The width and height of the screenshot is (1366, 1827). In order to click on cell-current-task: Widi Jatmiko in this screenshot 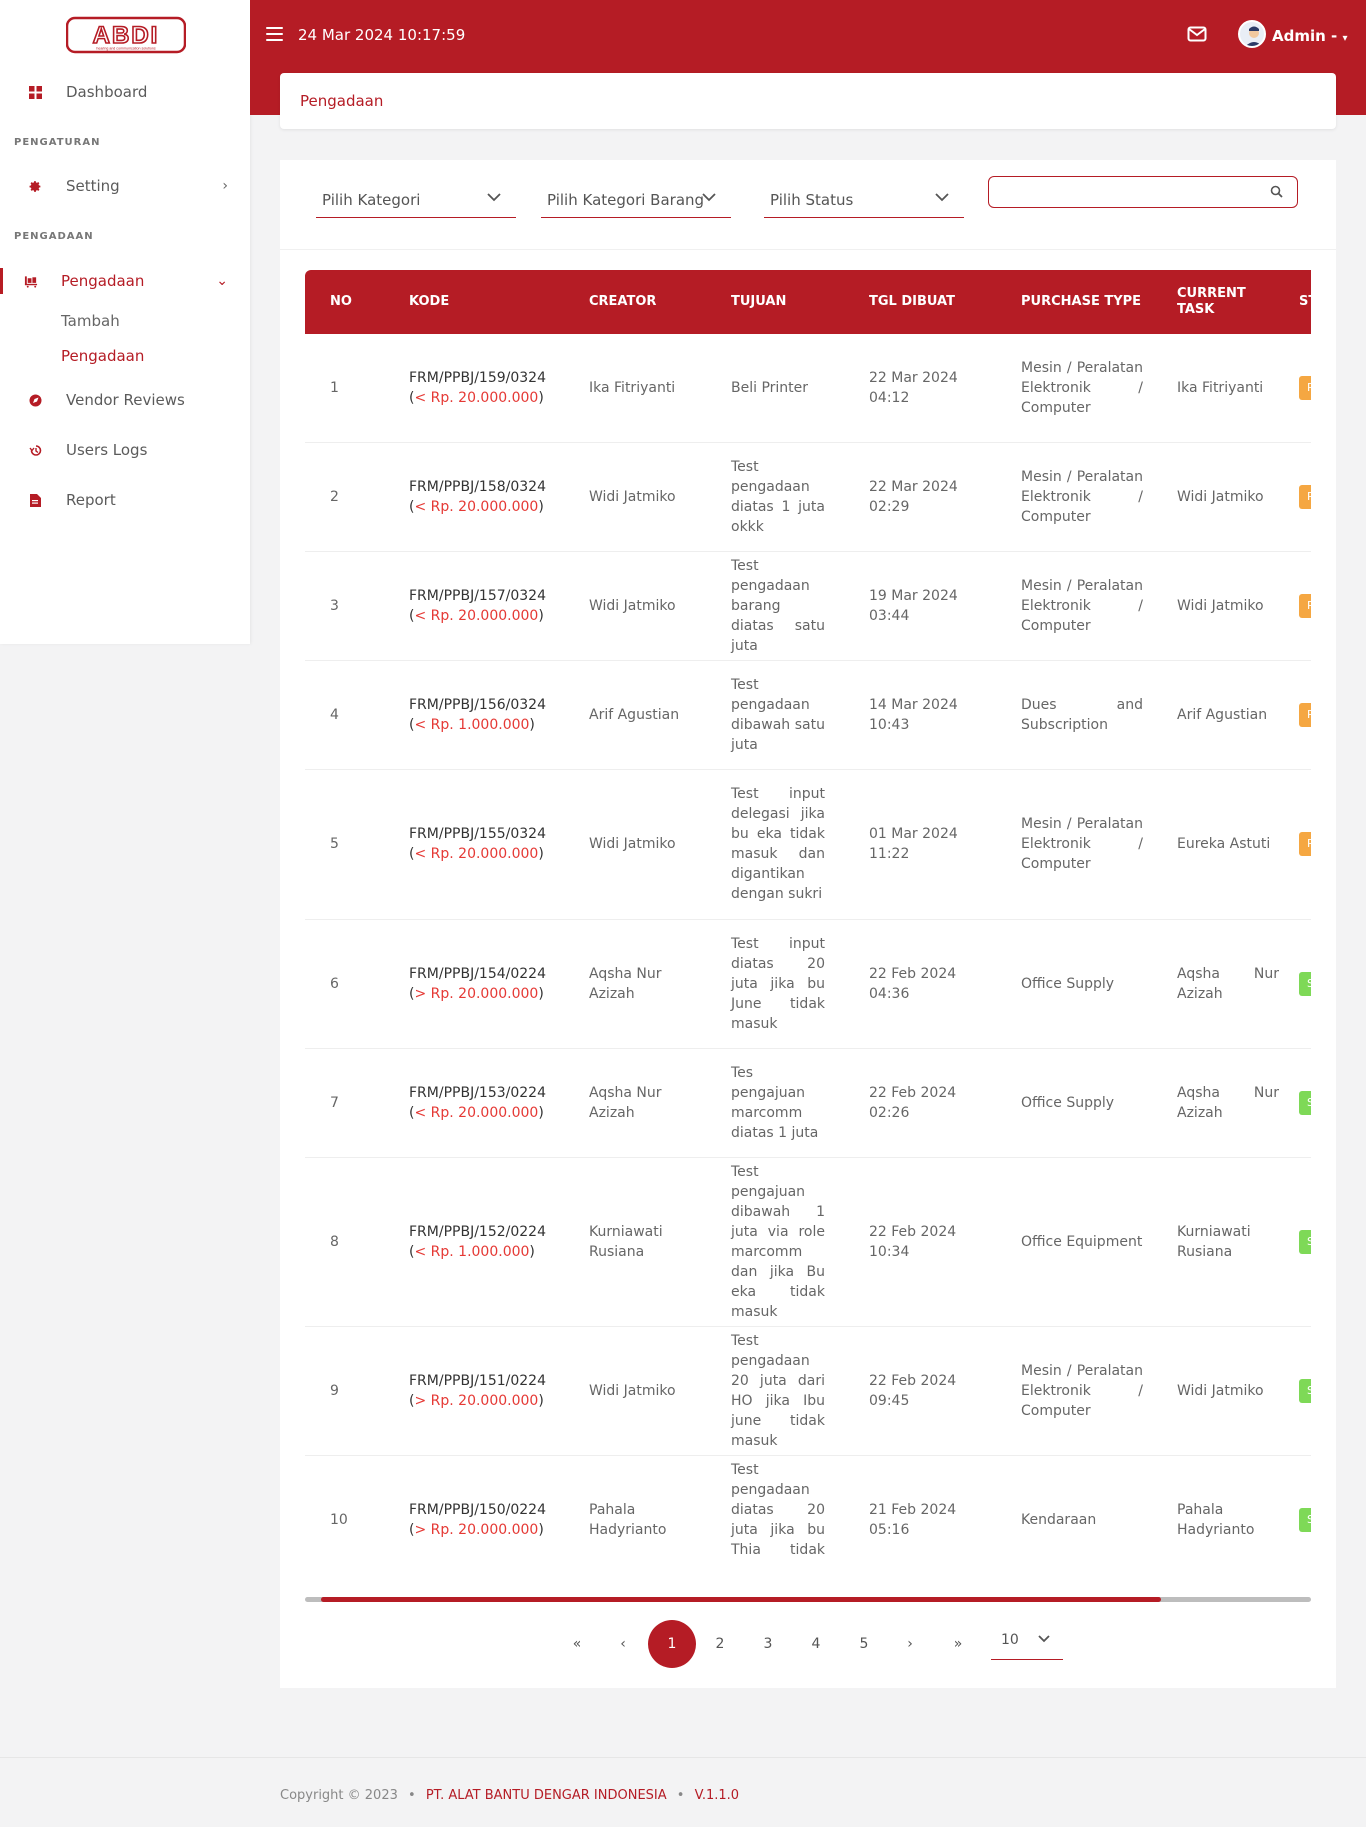, I will do `click(1221, 1391)`.